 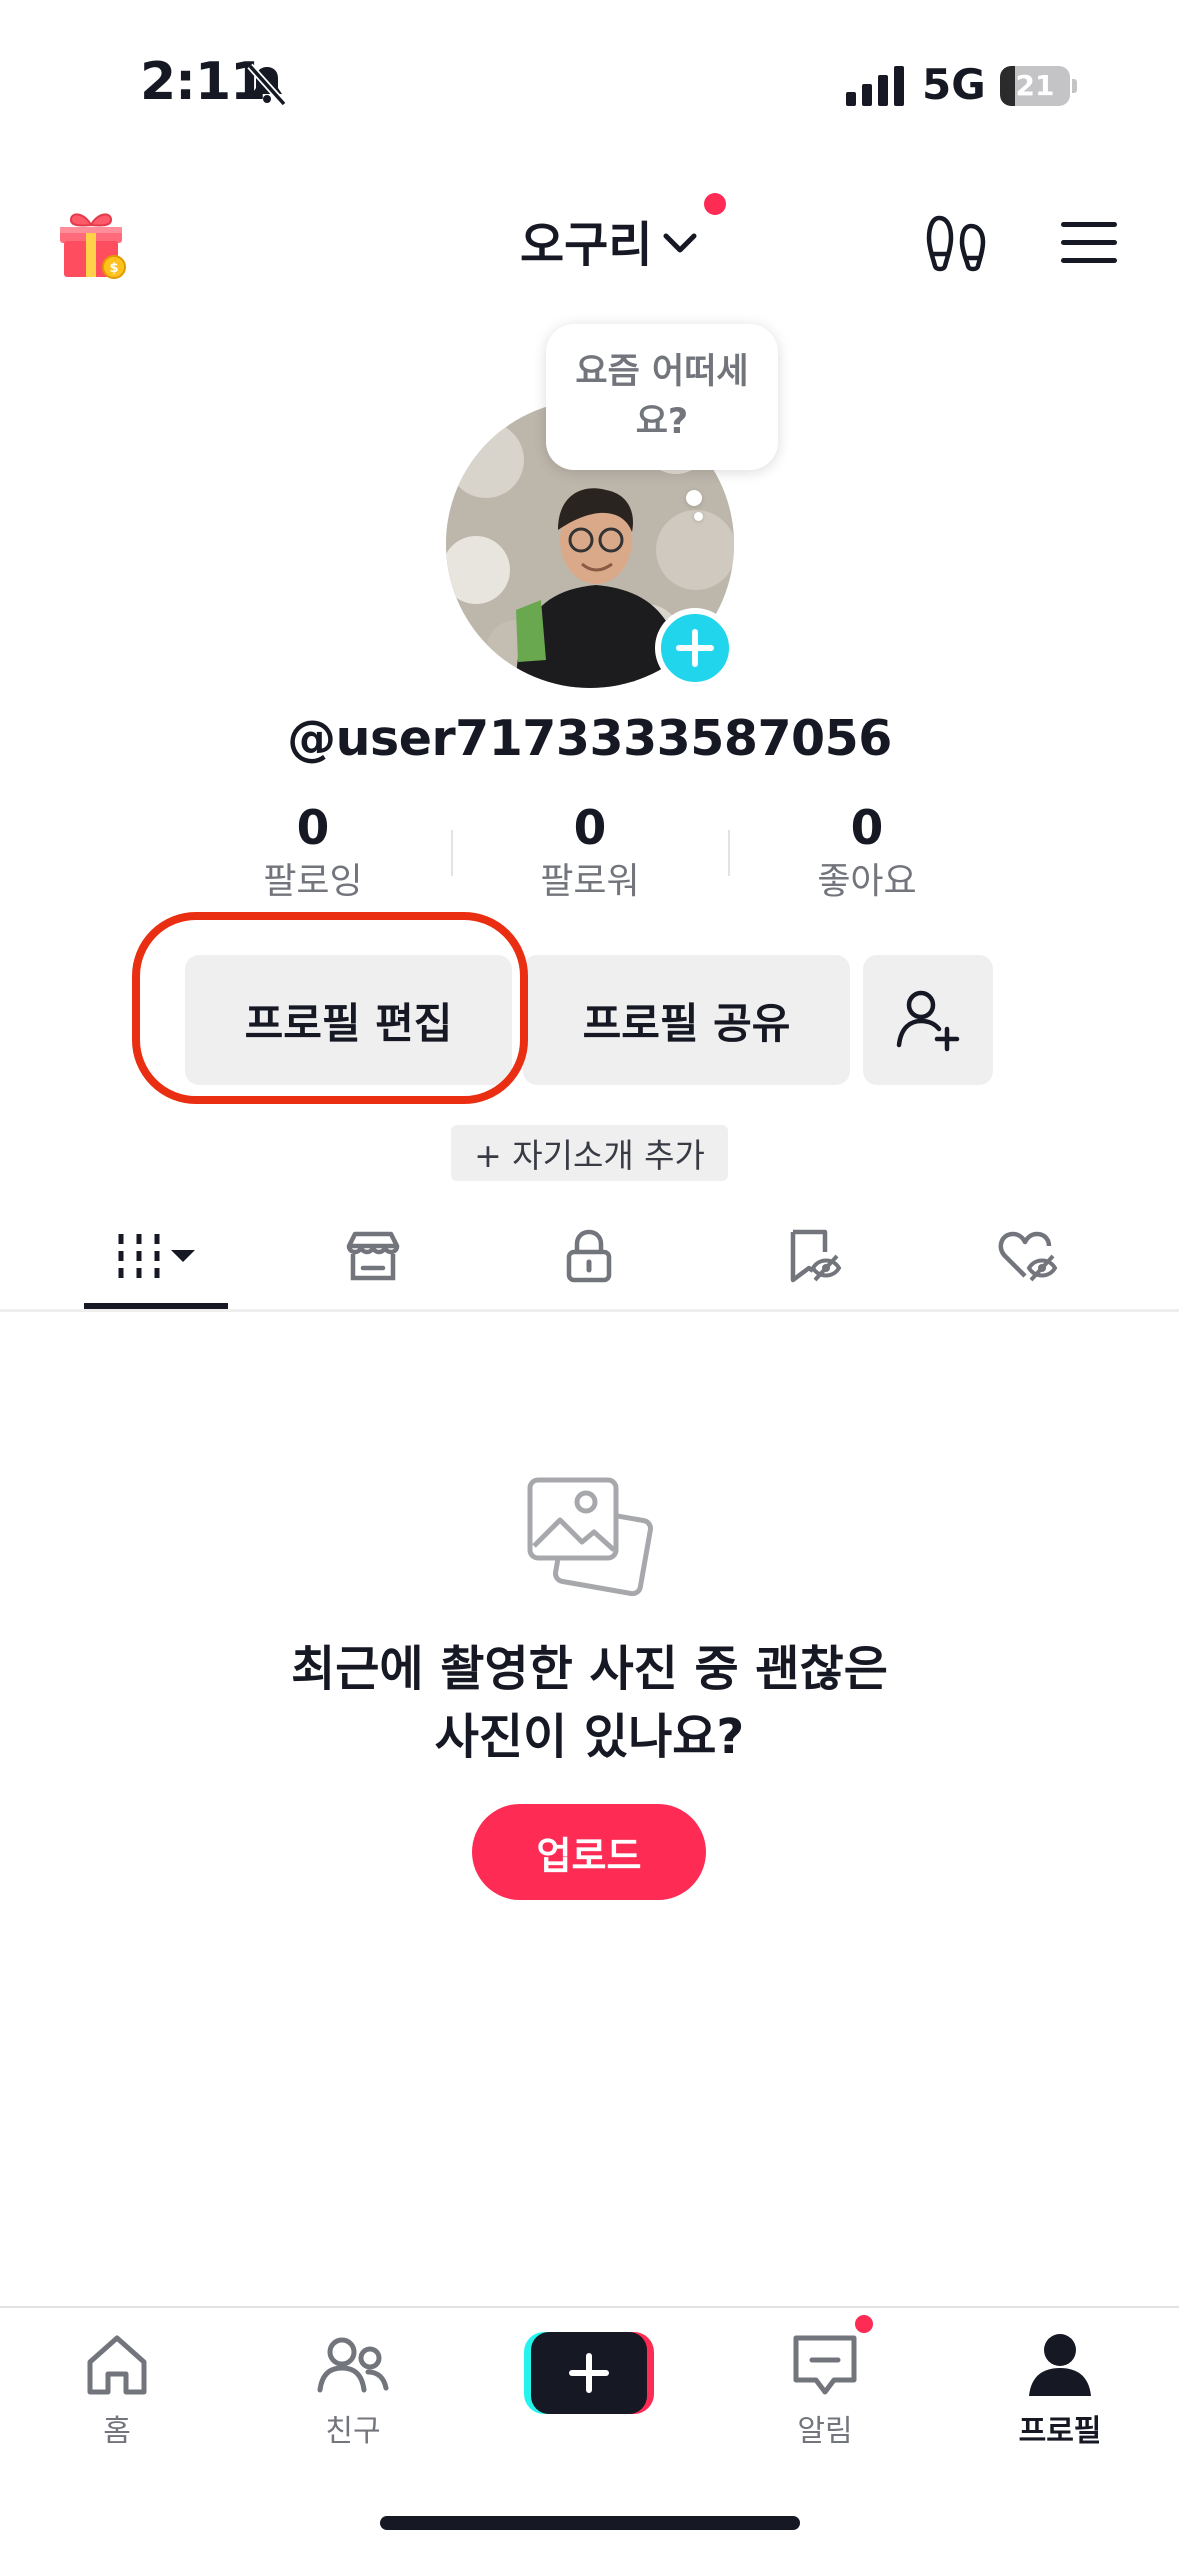 What do you see at coordinates (954, 84) in the screenshot?
I see `network-label: 5G` at bounding box center [954, 84].